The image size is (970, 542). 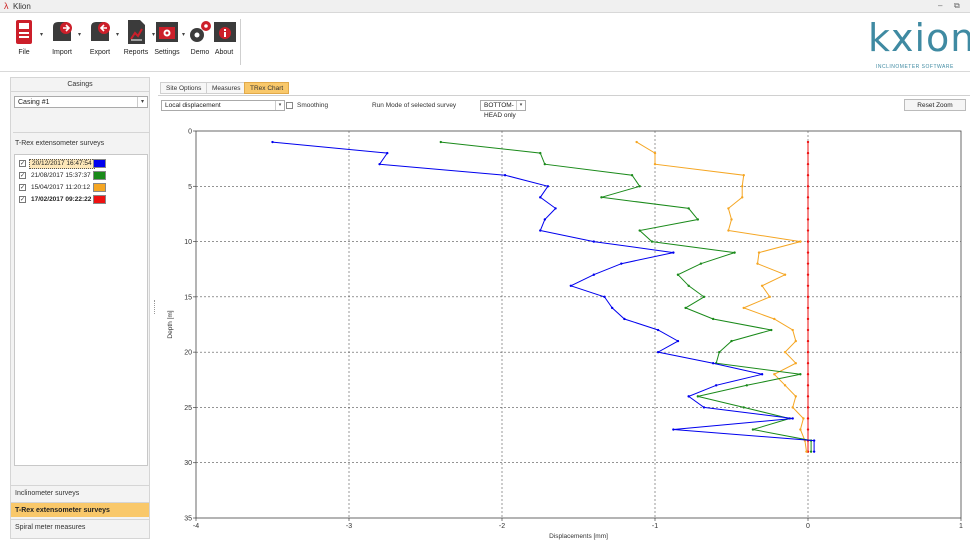 What do you see at coordinates (190, 132) in the screenshot?
I see `y-tick-label: 0` at bounding box center [190, 132].